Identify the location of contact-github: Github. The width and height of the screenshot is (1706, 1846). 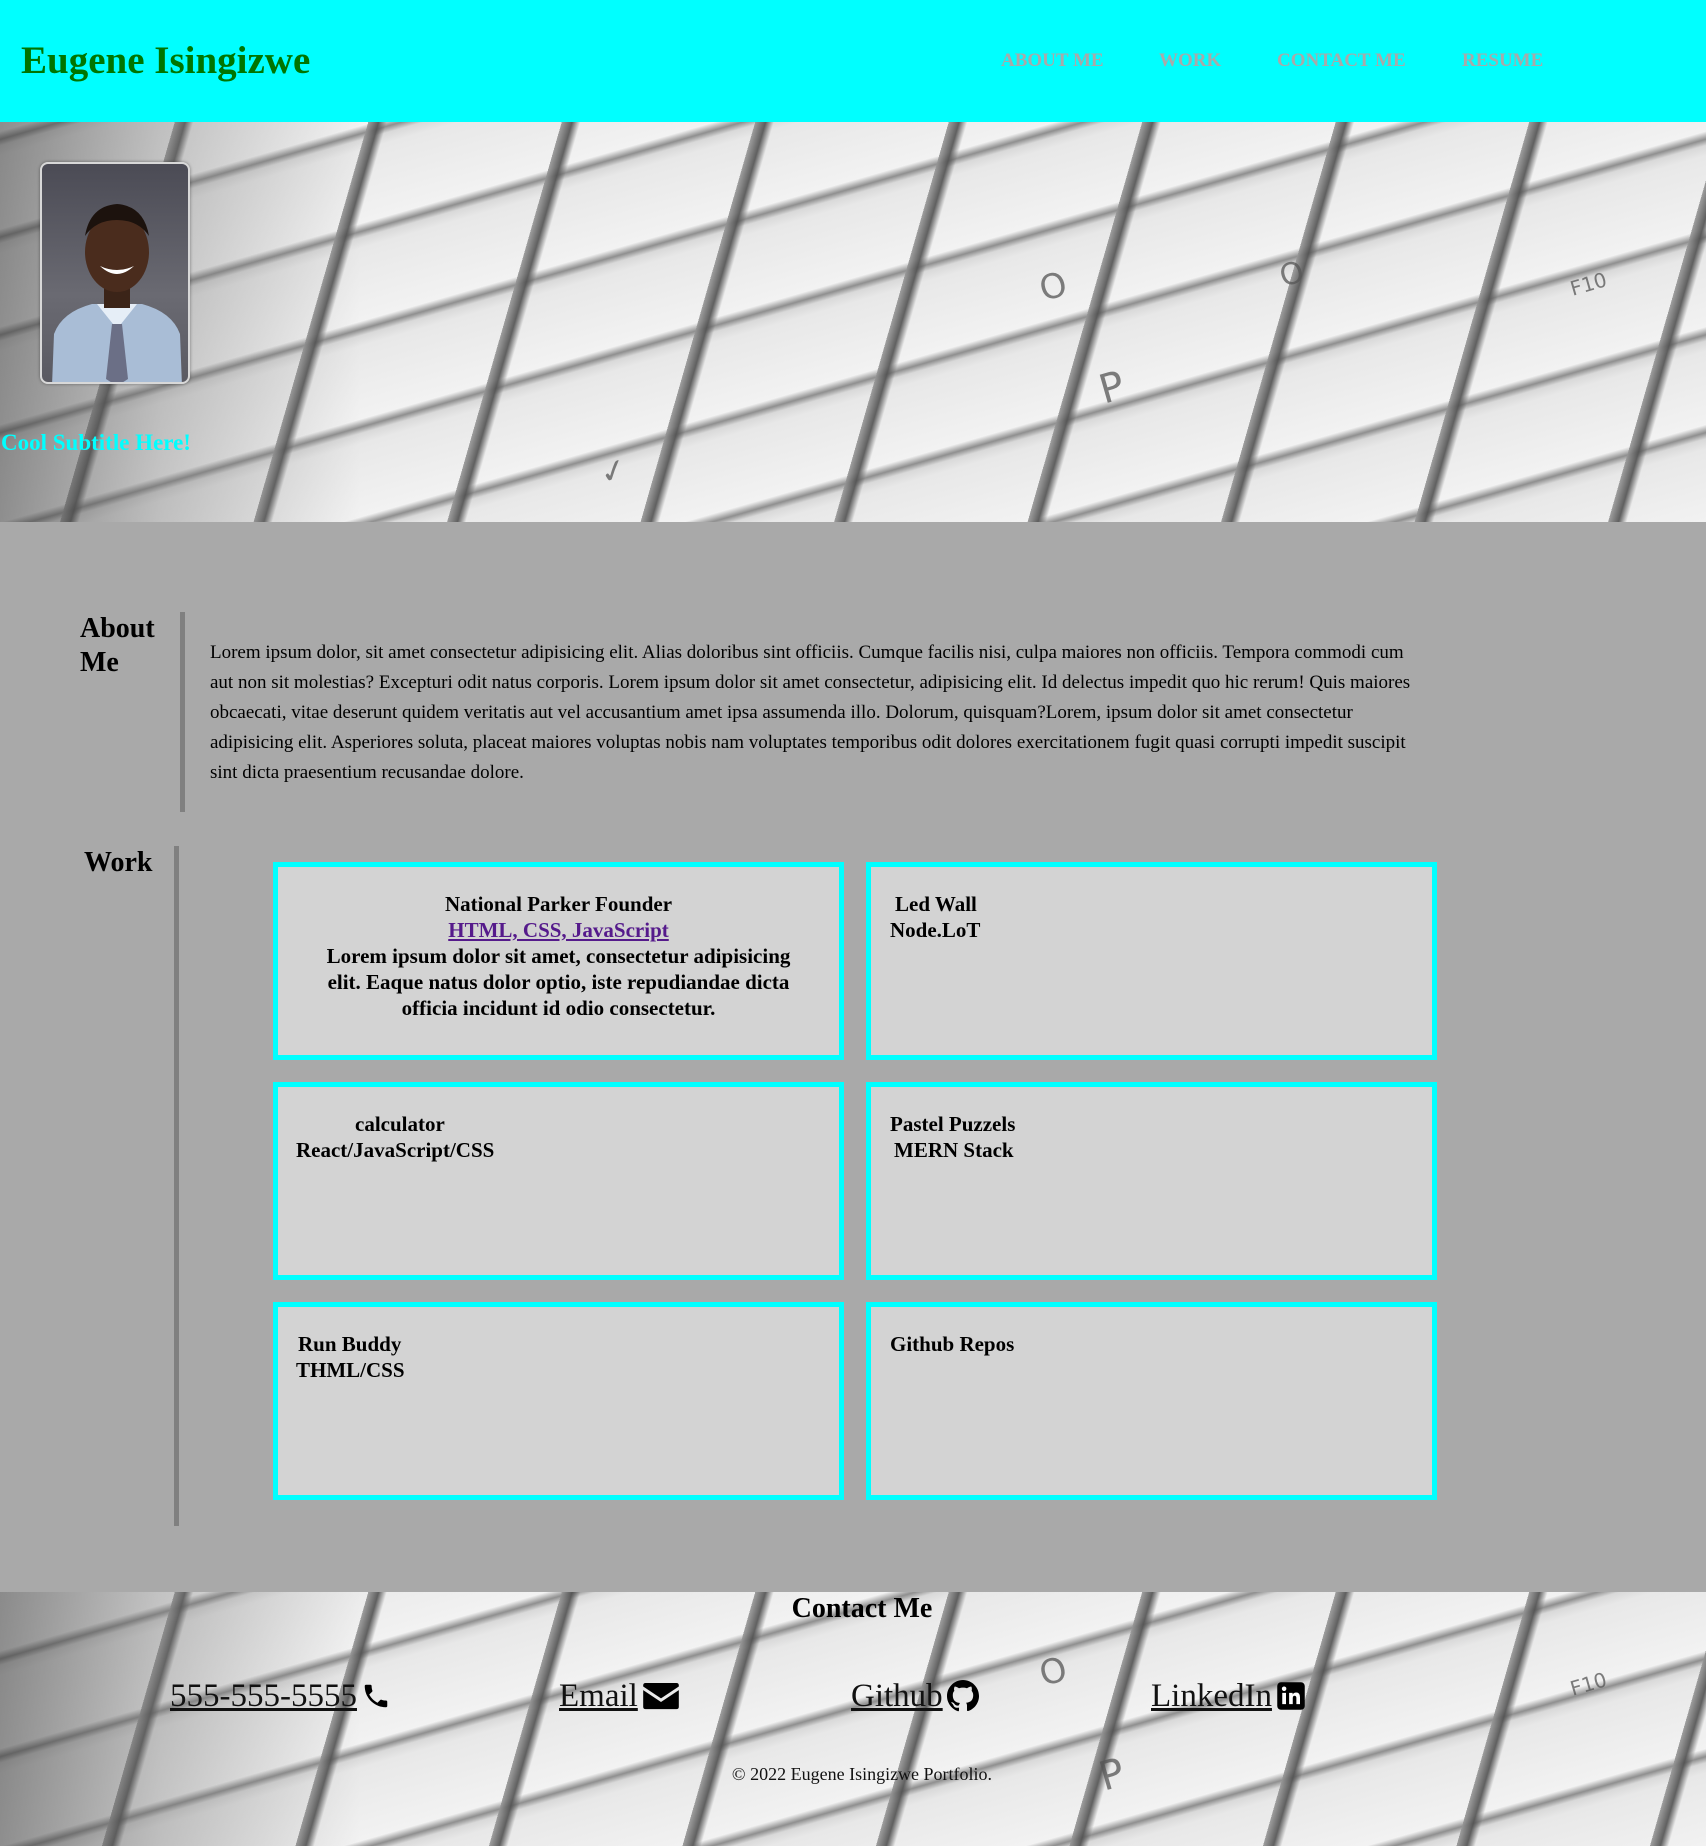
(915, 1696).